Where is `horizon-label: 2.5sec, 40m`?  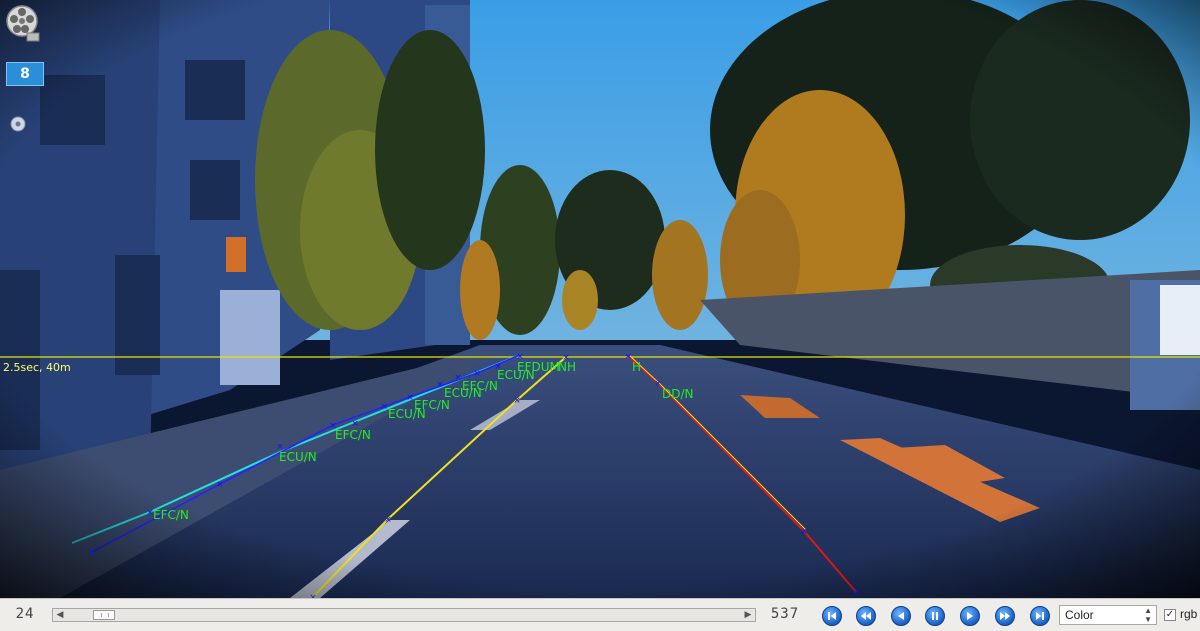 horizon-label: 2.5sec, 40m is located at coordinates (37, 367).